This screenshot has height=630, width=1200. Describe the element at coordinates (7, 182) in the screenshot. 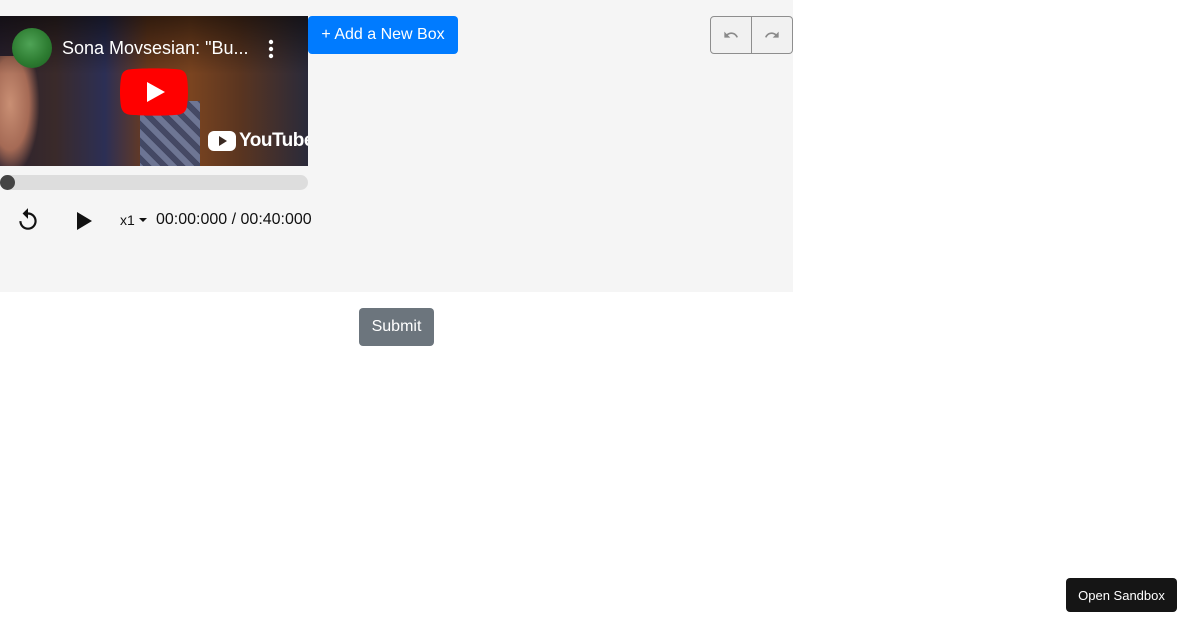

I see `timeline-handle` at that location.